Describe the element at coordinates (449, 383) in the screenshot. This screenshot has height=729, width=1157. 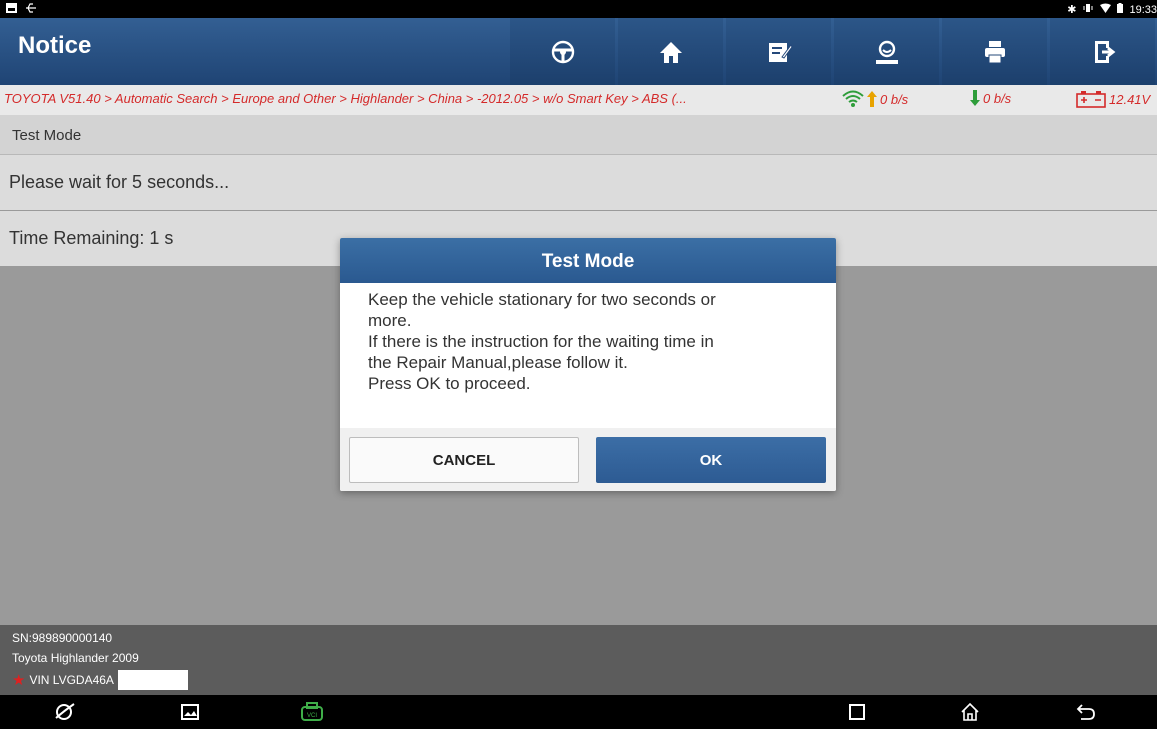
I see `dialog-line: Press OK to proceed.` at that location.